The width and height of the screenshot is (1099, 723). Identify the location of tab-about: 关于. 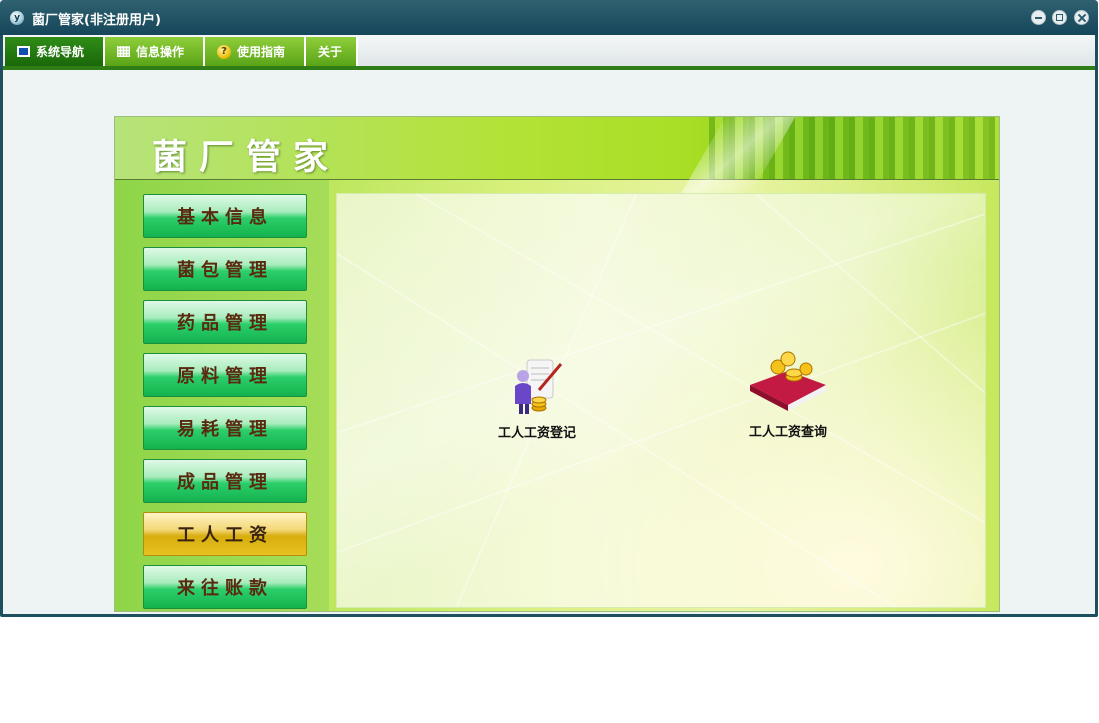
(332, 51).